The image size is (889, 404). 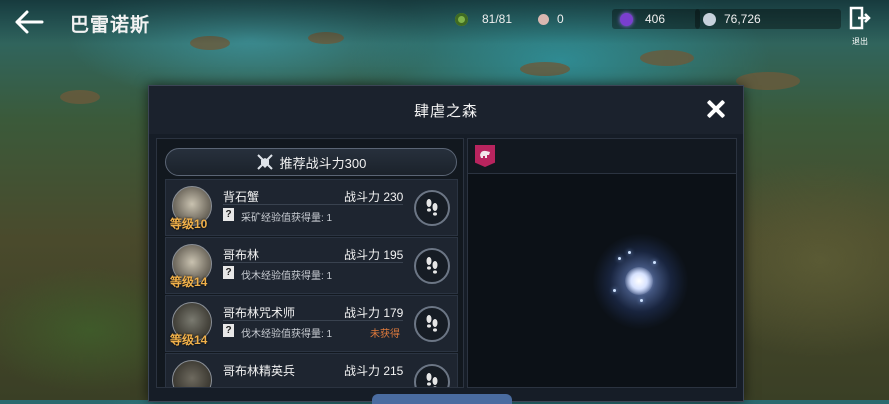 What do you see at coordinates (768, 19) in the screenshot?
I see `silver-resource: 76,726` at bounding box center [768, 19].